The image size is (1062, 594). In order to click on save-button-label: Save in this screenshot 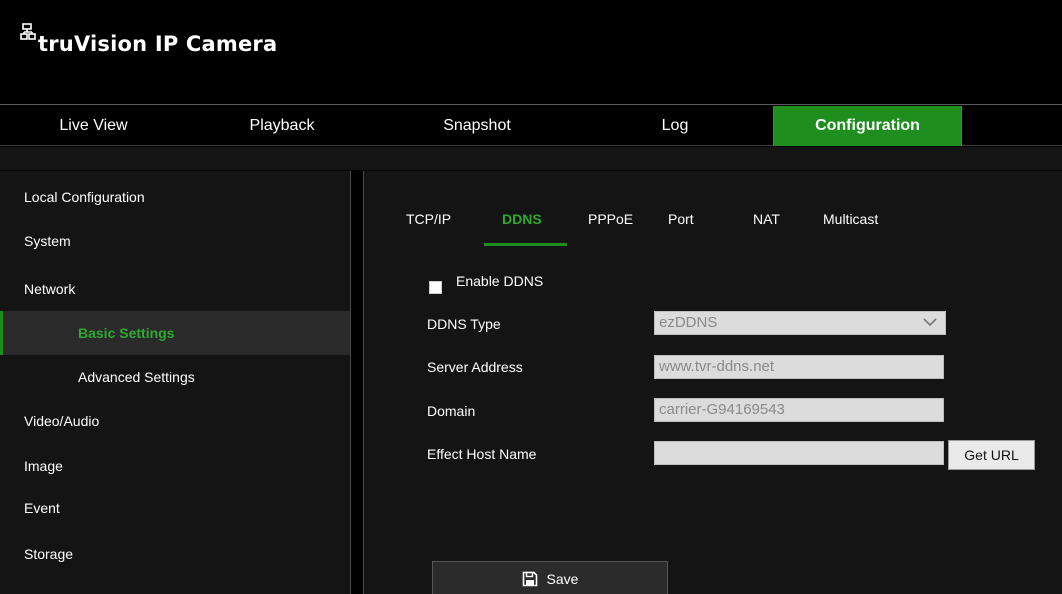, I will do `click(562, 579)`.